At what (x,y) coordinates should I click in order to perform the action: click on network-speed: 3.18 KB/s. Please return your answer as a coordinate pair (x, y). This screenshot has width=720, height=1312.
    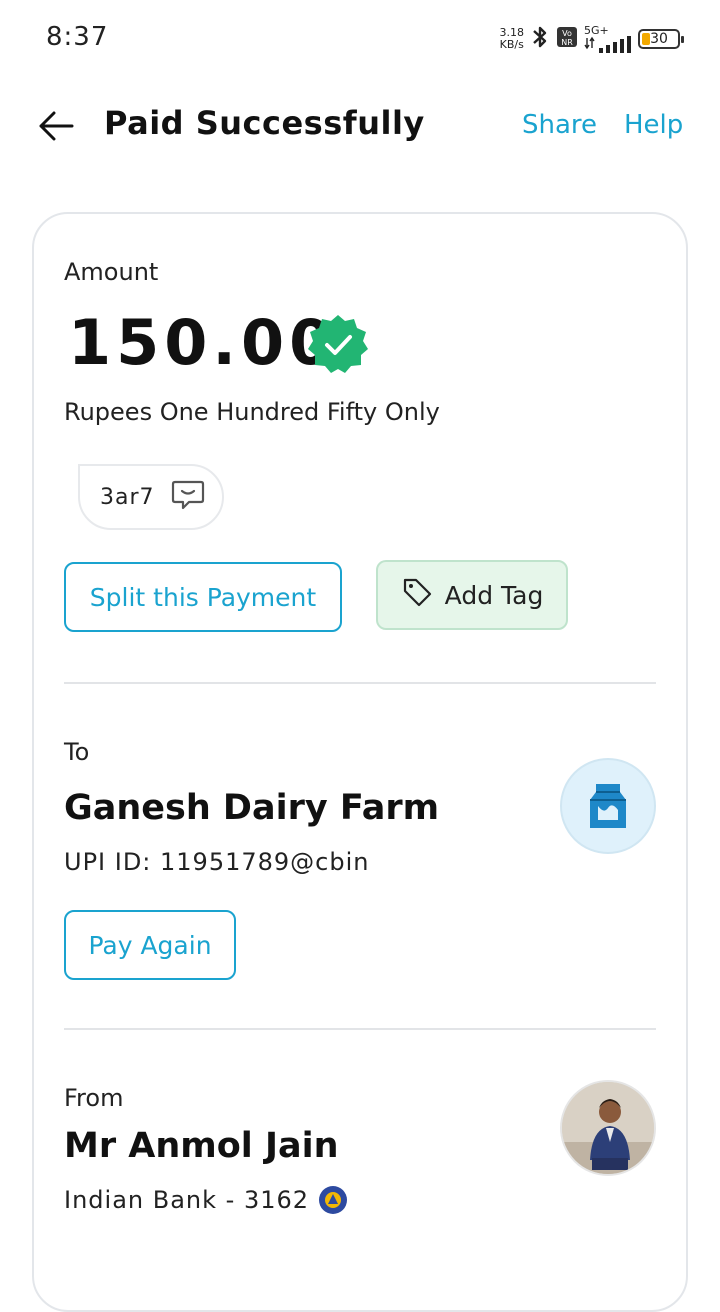
    Looking at the image, I should click on (512, 39).